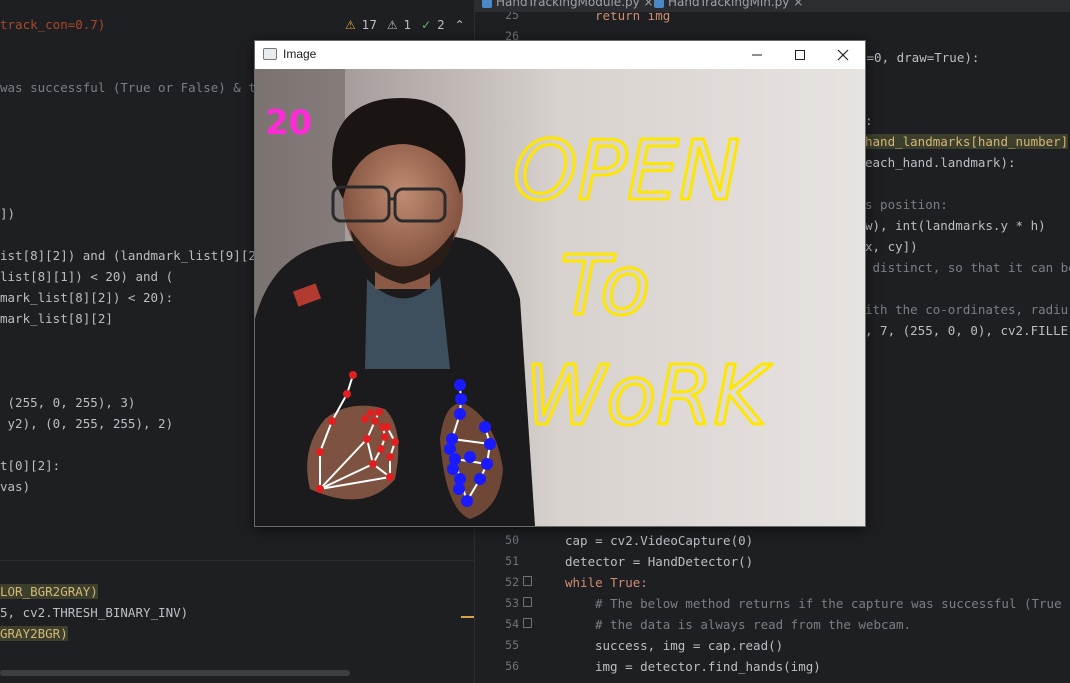  Describe the element at coordinates (512, 540) in the screenshot. I see `line-number: 50` at that location.